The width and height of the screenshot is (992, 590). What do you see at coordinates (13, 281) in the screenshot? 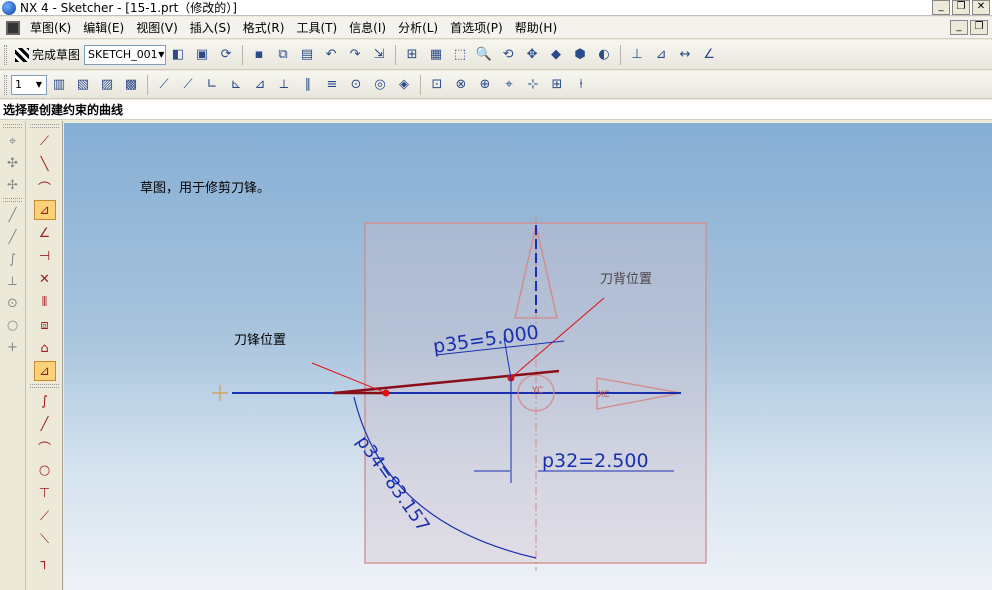
I see `tangent-icon: ⟂` at bounding box center [13, 281].